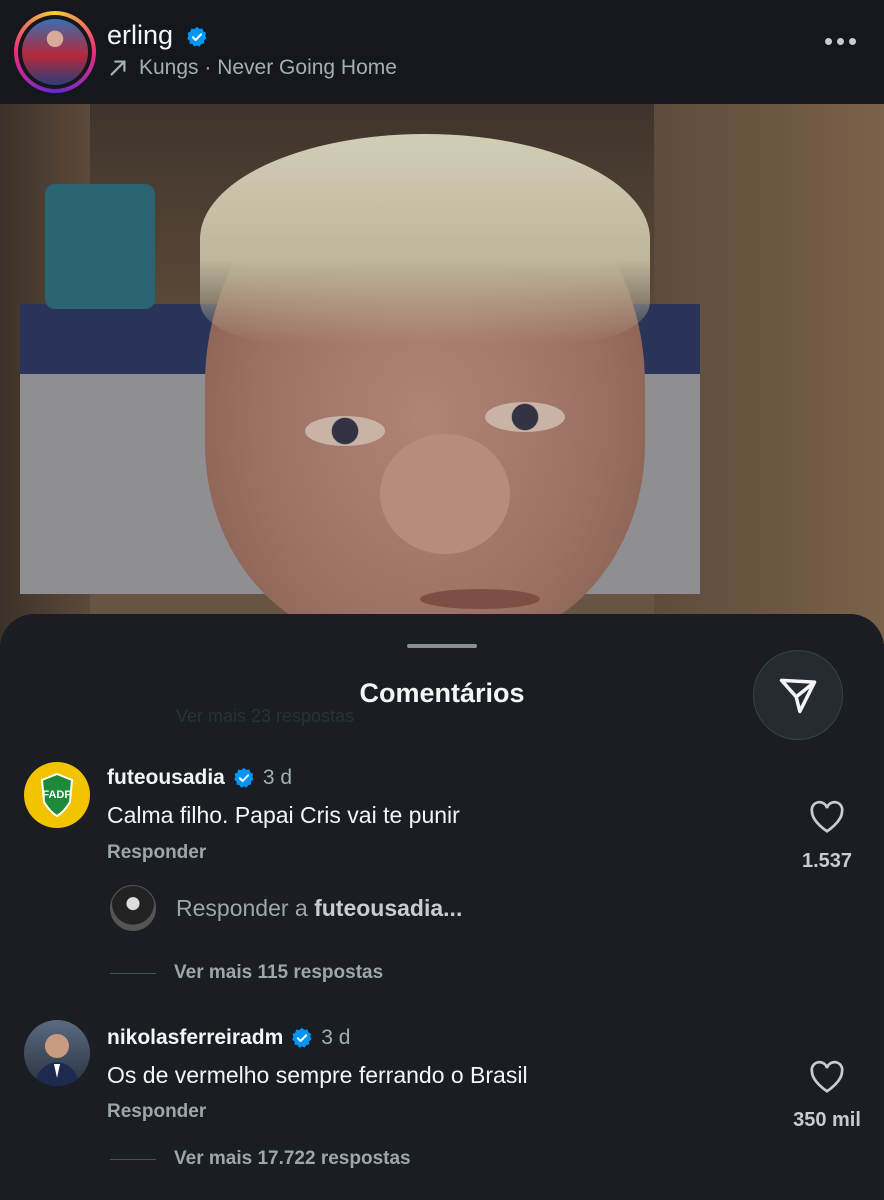 The image size is (884, 1200). I want to click on sheet-title: Comentários, so click(442, 693).